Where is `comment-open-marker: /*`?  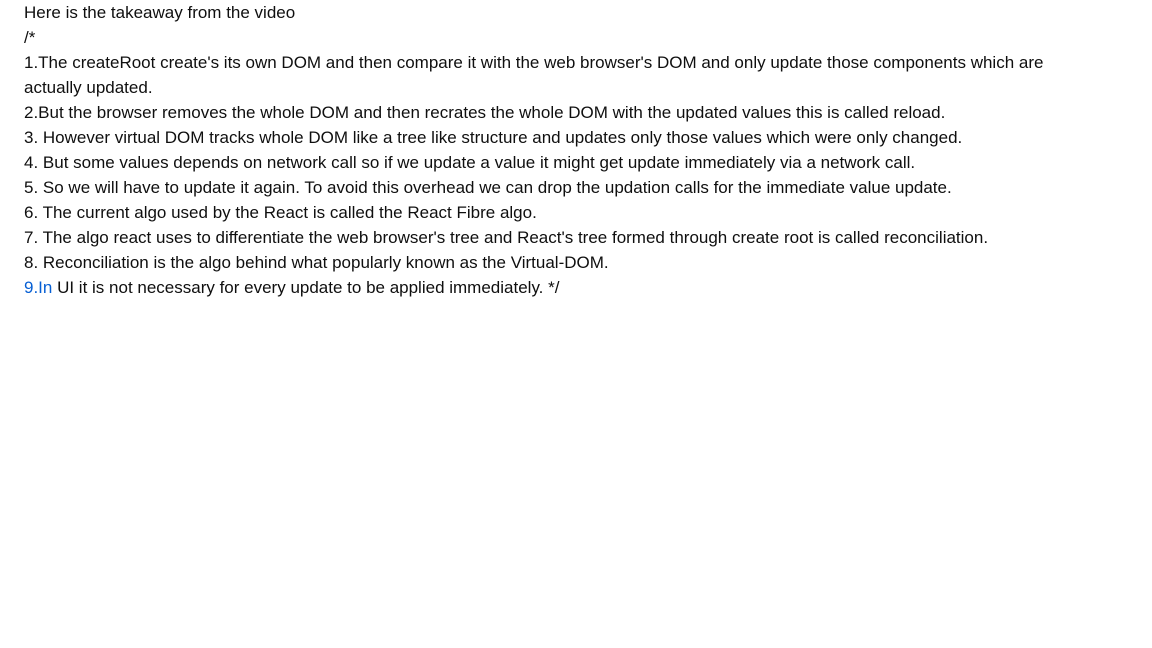 comment-open-marker: /* is located at coordinates (30, 37).